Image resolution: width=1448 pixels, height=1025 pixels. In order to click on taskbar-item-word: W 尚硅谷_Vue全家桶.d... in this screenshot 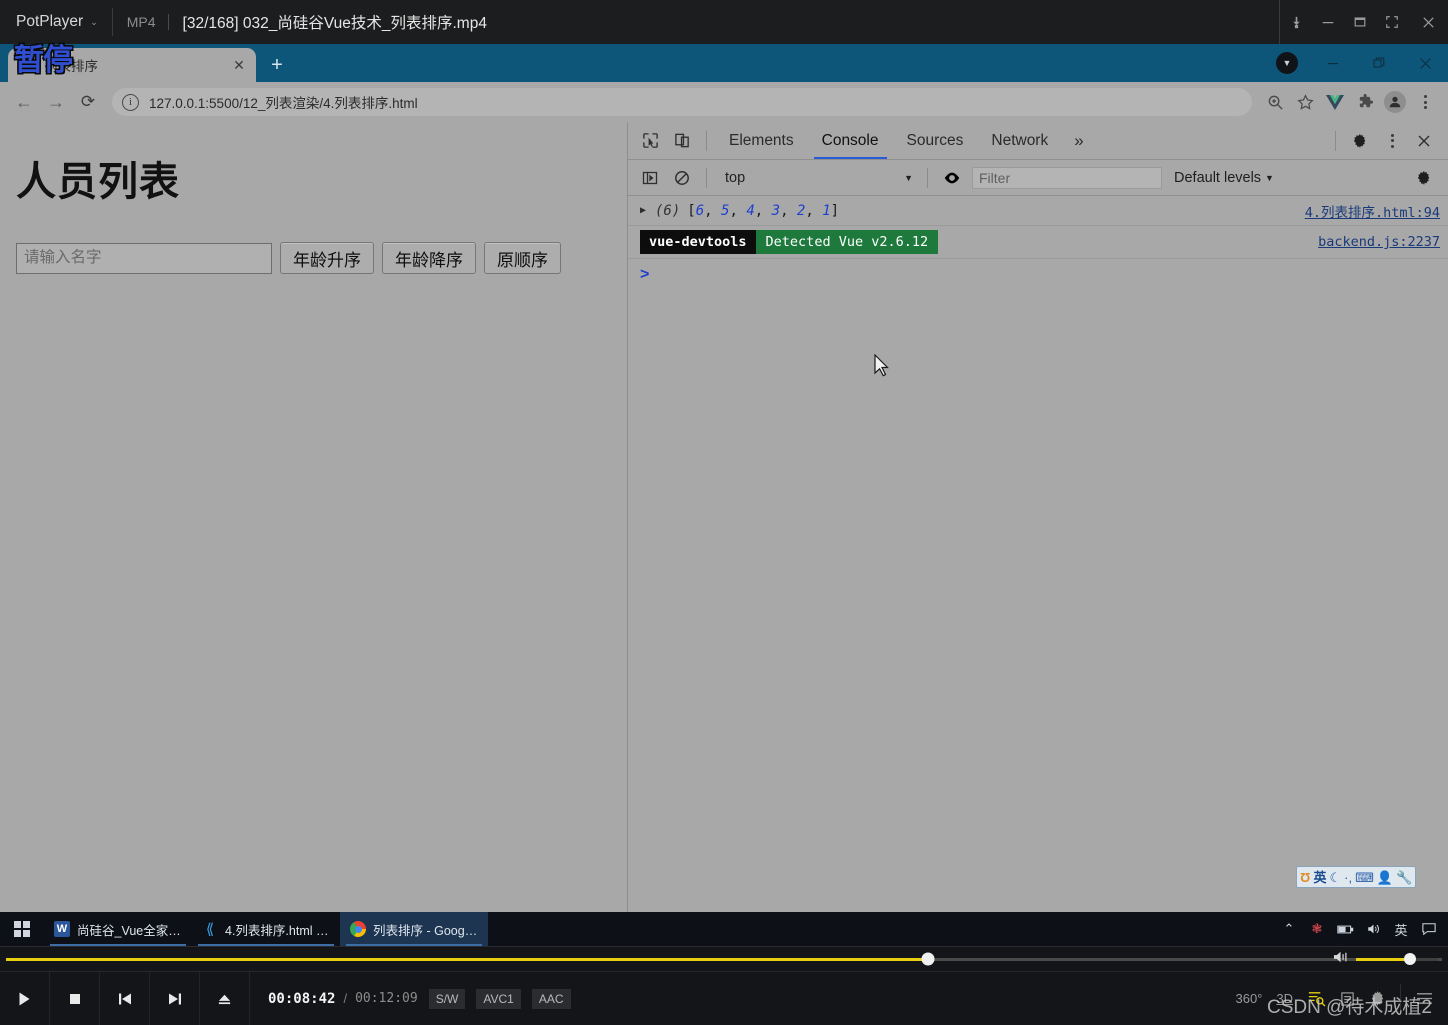, I will do `click(118, 929)`.